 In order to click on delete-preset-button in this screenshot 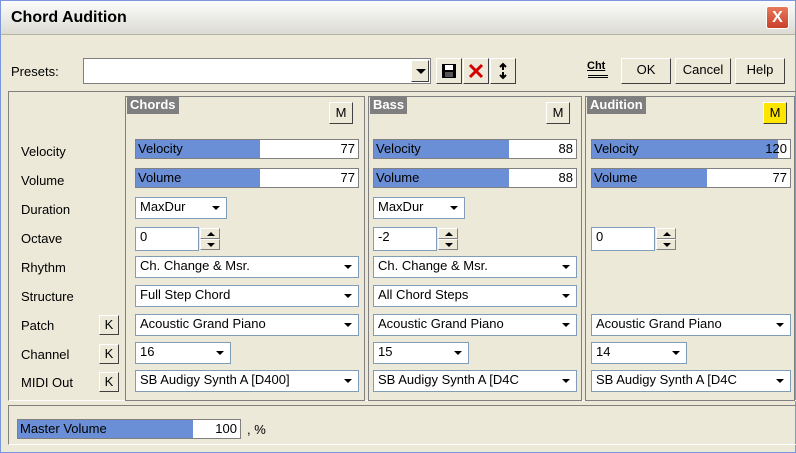, I will do `click(476, 71)`.